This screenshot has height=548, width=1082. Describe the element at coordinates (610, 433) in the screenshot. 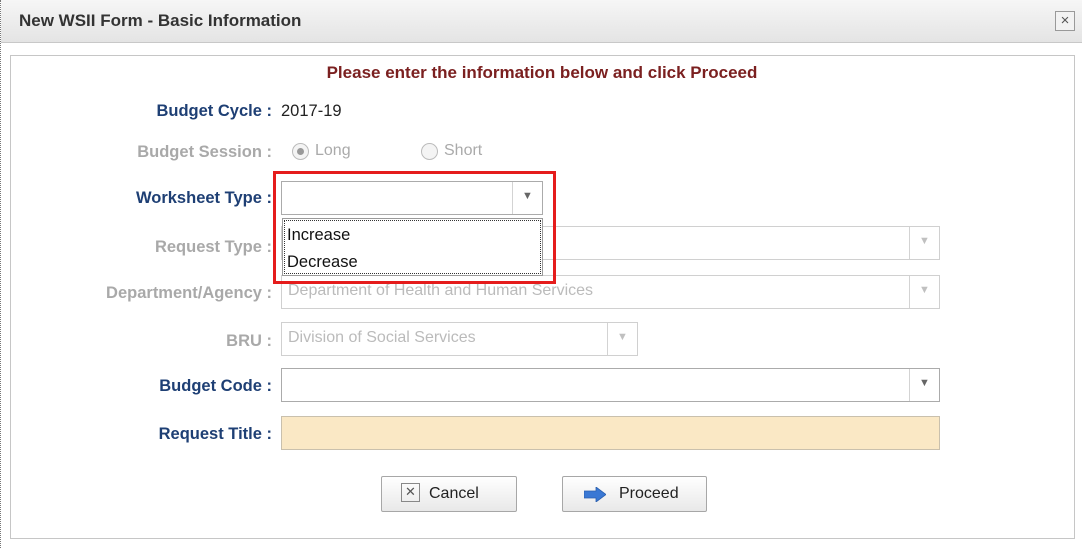

I see `request-title-input` at that location.